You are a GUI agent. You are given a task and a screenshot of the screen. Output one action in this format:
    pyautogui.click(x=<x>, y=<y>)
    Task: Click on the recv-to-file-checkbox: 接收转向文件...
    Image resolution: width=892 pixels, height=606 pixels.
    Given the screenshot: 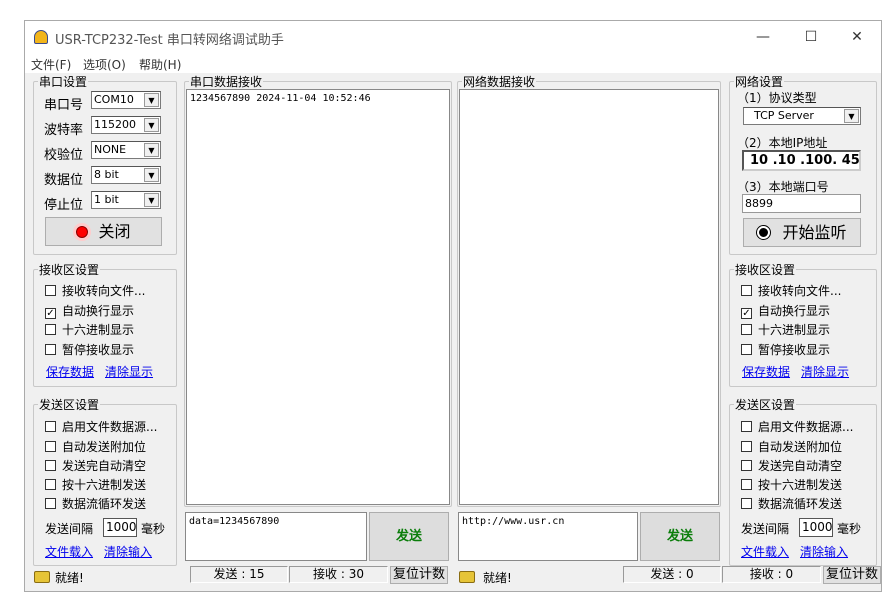 What is the action you would take?
    pyautogui.click(x=95, y=290)
    